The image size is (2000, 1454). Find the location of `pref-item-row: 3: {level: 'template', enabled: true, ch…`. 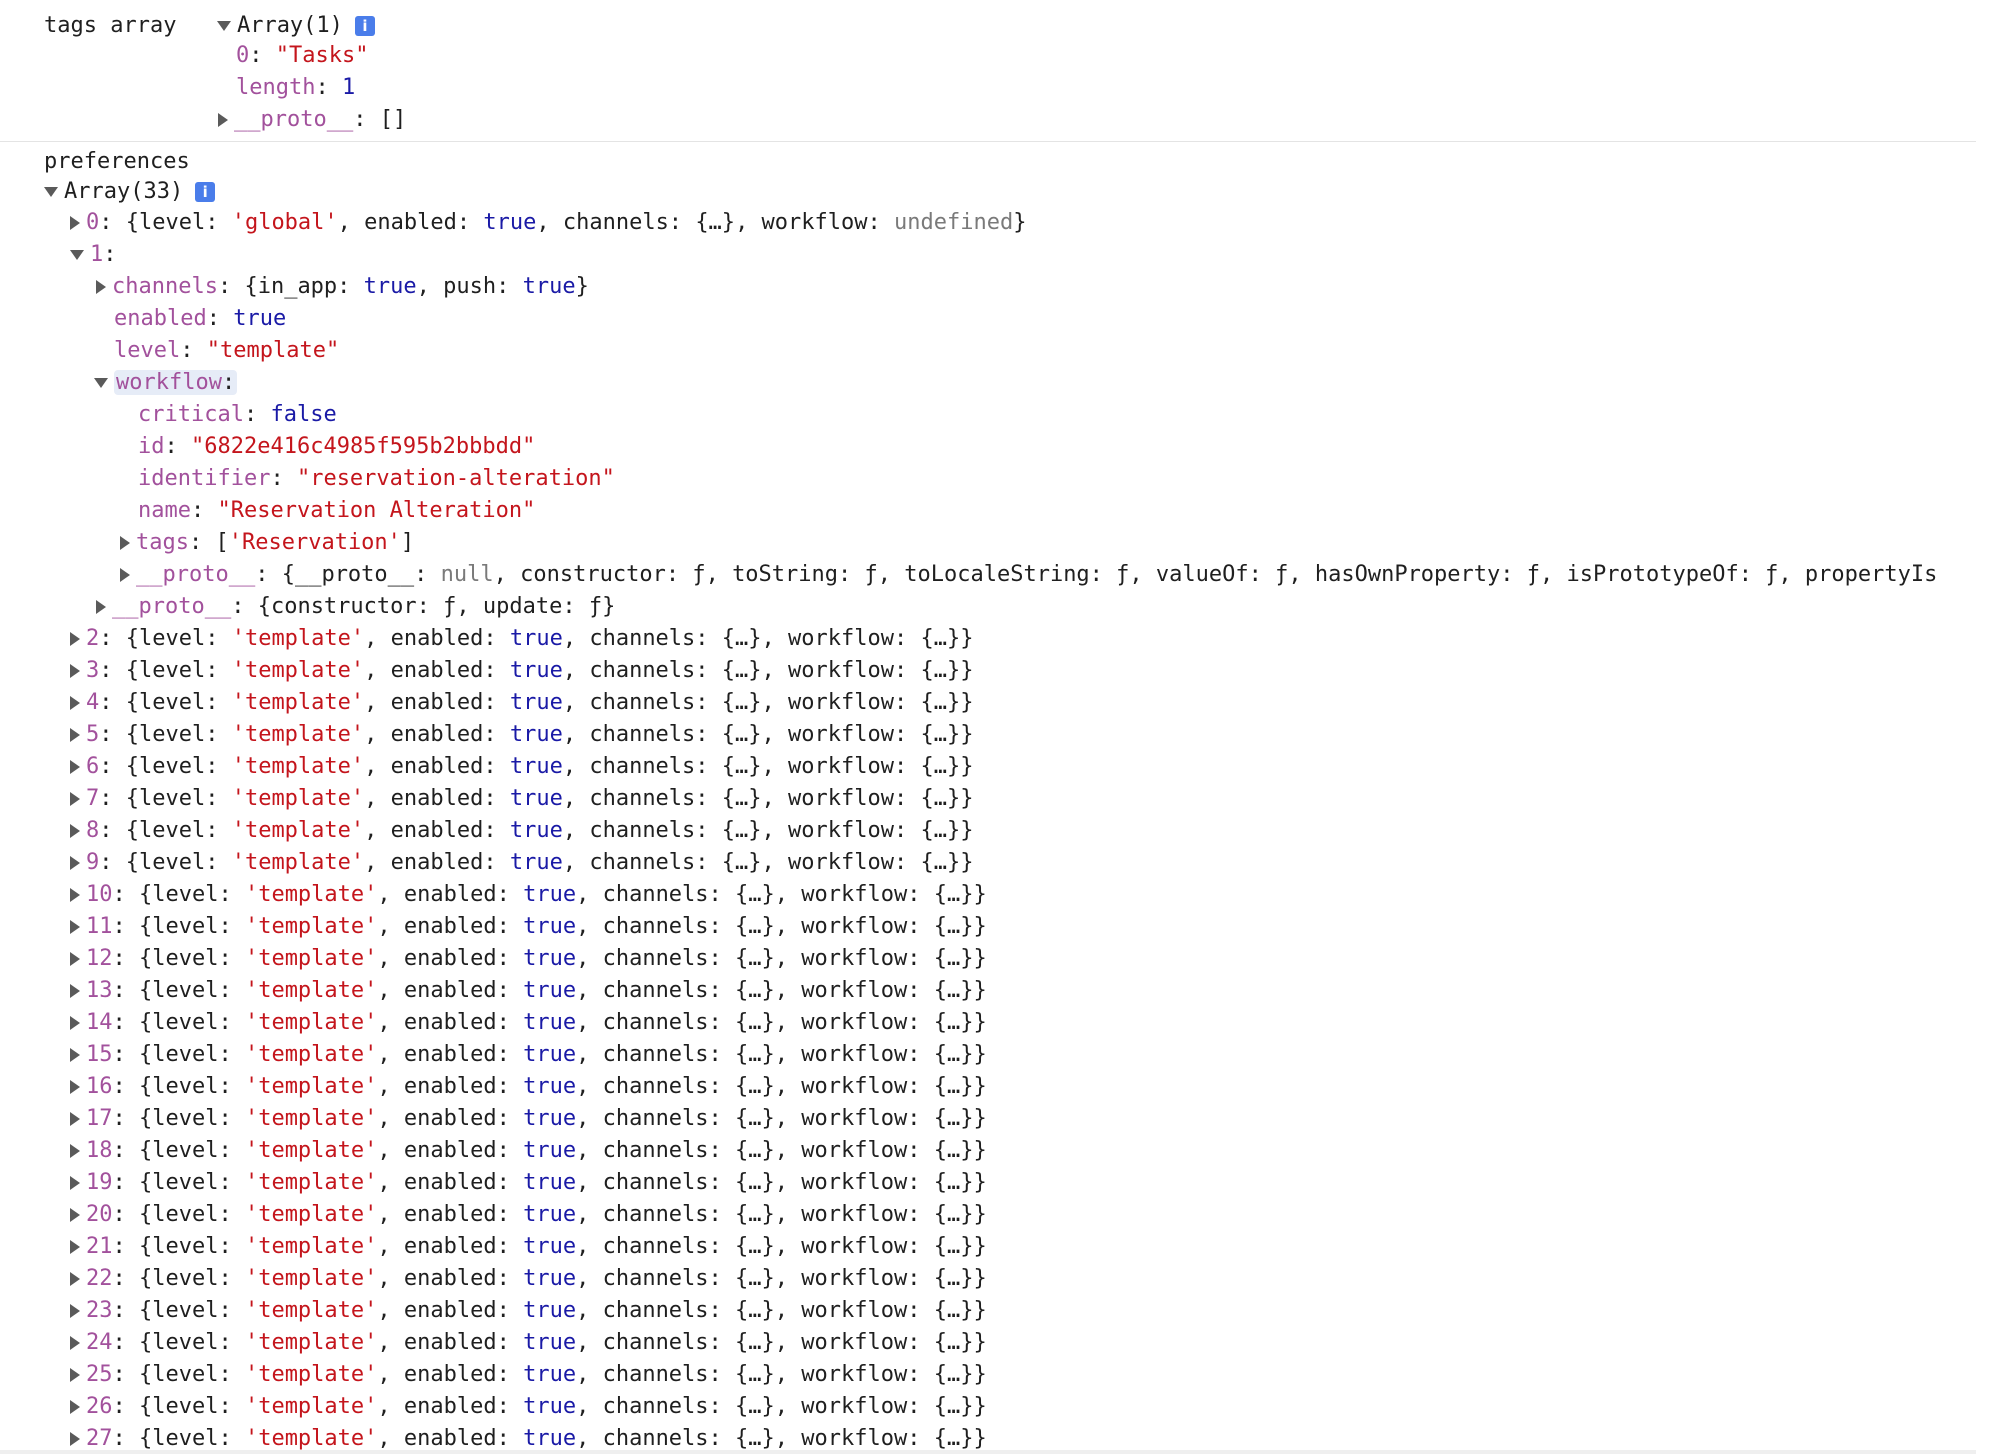

pref-item-row: 3: {level: 'template', enabled: true, ch… is located at coordinates (522, 671).